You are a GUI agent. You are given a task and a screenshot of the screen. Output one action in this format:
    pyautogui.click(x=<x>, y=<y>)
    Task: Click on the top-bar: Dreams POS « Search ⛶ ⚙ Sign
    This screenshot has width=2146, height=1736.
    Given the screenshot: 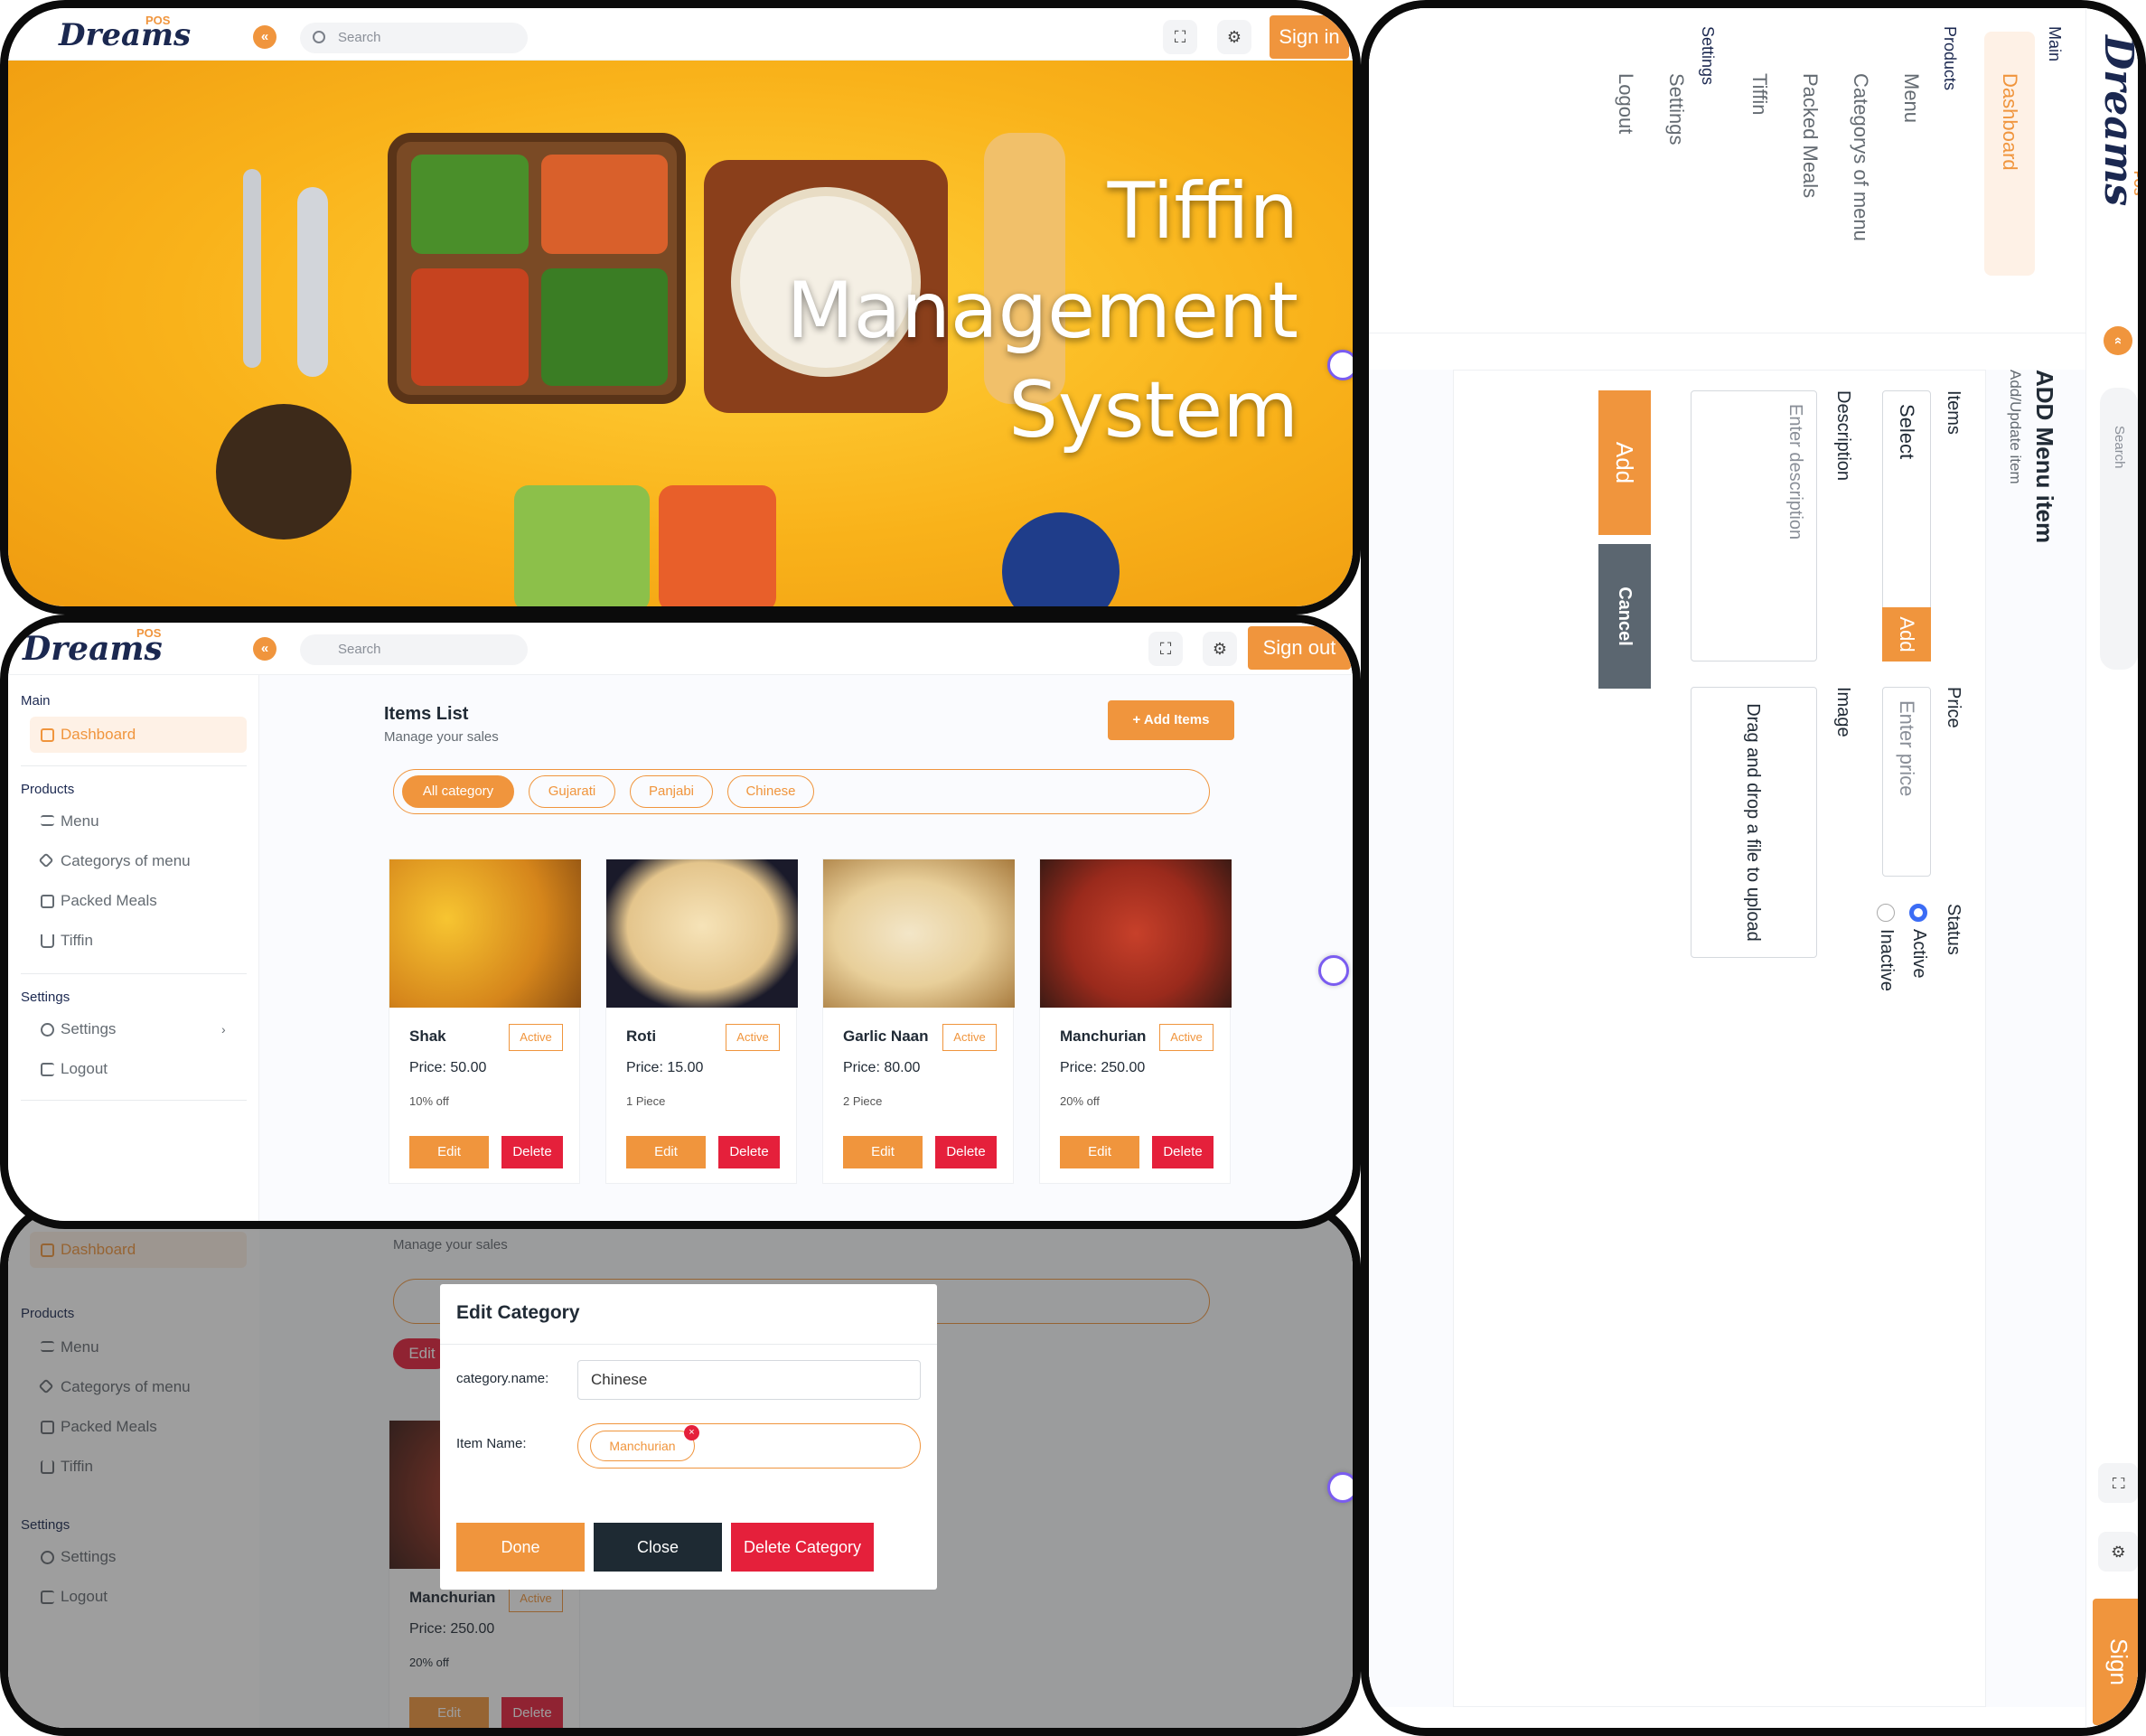 What is the action you would take?
    pyautogui.click(x=2115, y=868)
    